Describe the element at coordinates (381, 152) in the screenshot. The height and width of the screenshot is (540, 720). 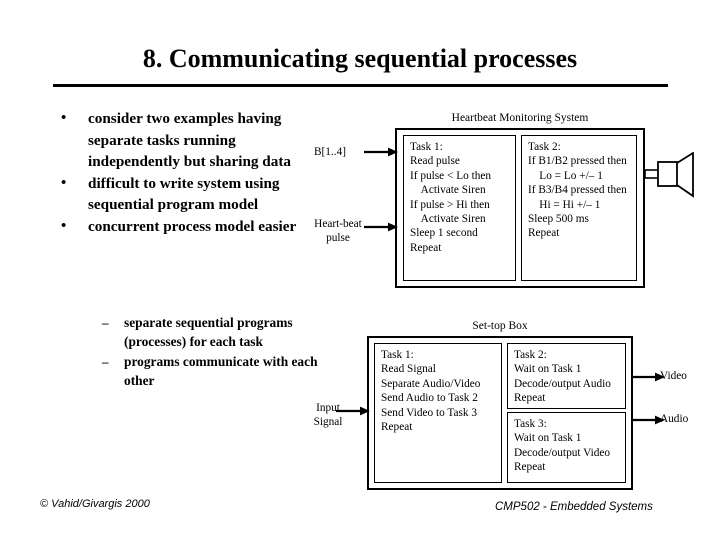
I see `buttons-signal-arrow-icon` at that location.